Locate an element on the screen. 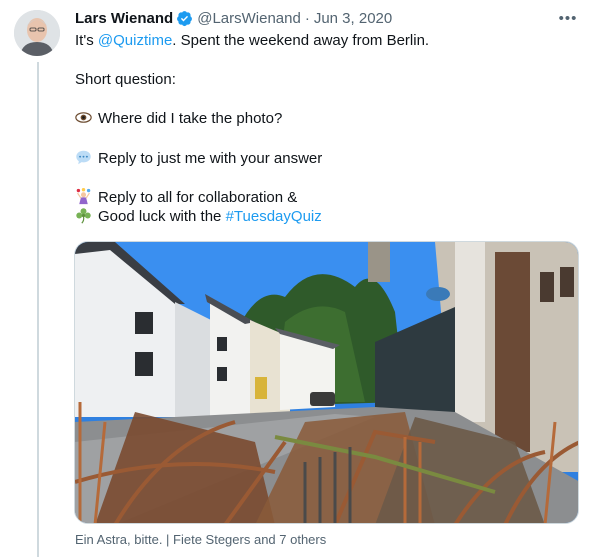 The height and width of the screenshot is (557, 594). mention-link: @Quiztime is located at coordinates (135, 40).